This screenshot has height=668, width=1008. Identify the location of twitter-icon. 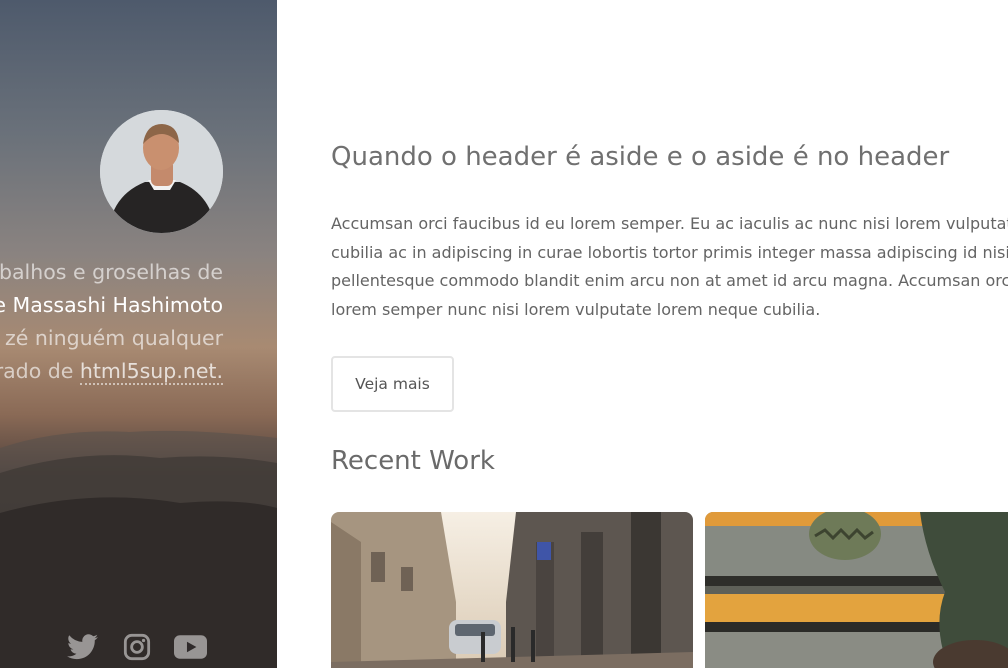
(82, 646).